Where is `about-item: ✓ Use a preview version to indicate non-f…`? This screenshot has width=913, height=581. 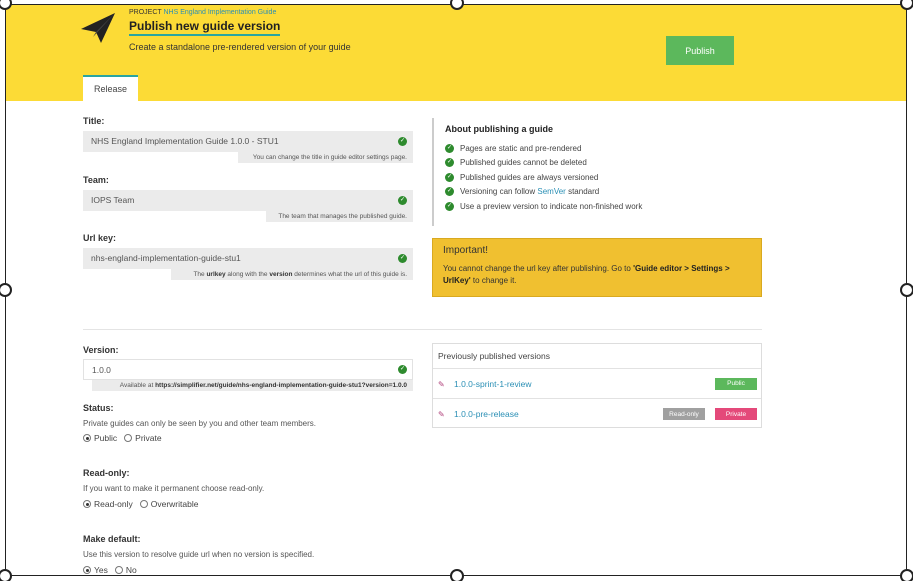
about-item: ✓ Use a preview version to indicate non-f… is located at coordinates (544, 206).